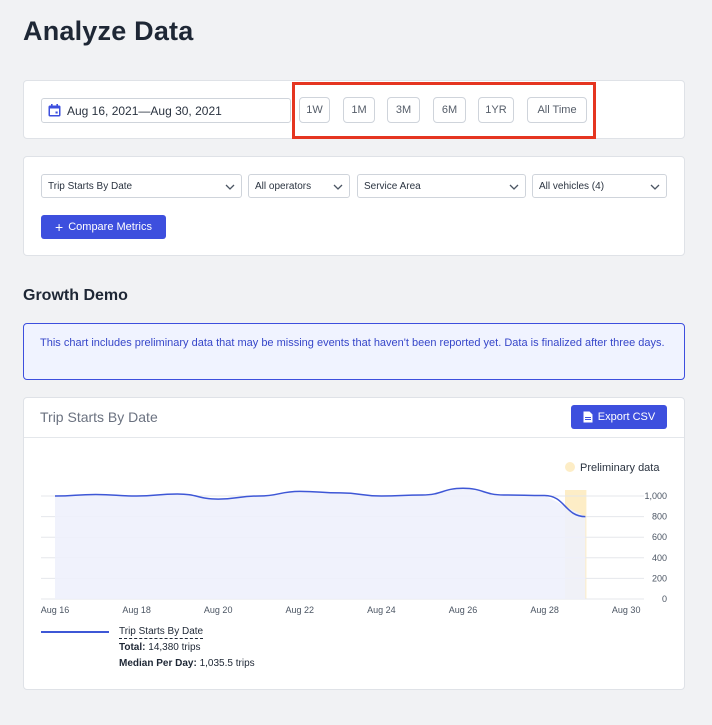 This screenshot has width=712, height=725. What do you see at coordinates (557, 110) in the screenshot?
I see `range-button-all-time: All Time` at bounding box center [557, 110].